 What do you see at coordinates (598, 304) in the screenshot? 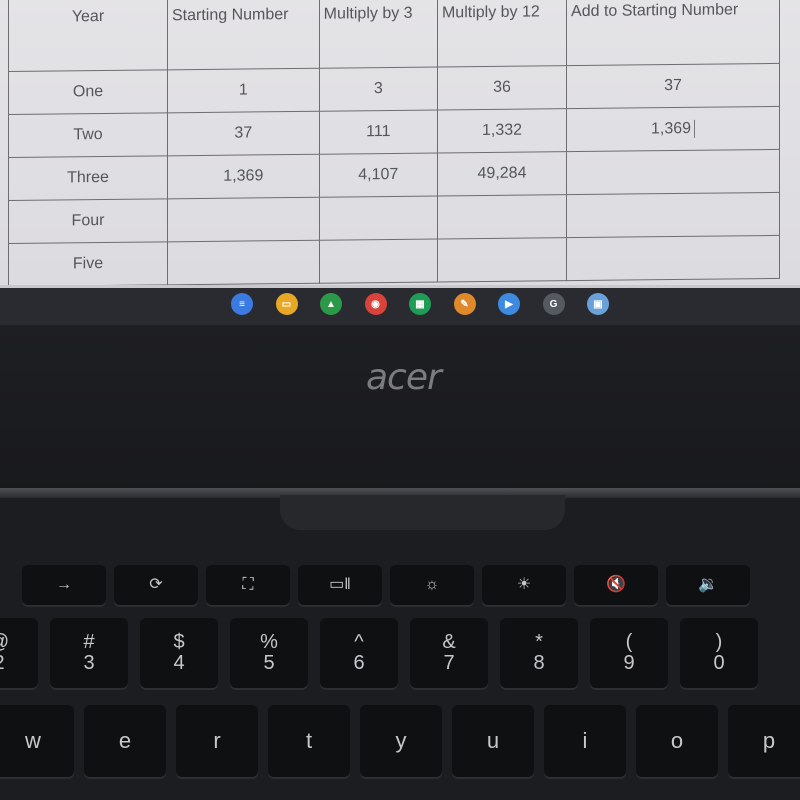
I see `files-icon: ▣` at bounding box center [598, 304].